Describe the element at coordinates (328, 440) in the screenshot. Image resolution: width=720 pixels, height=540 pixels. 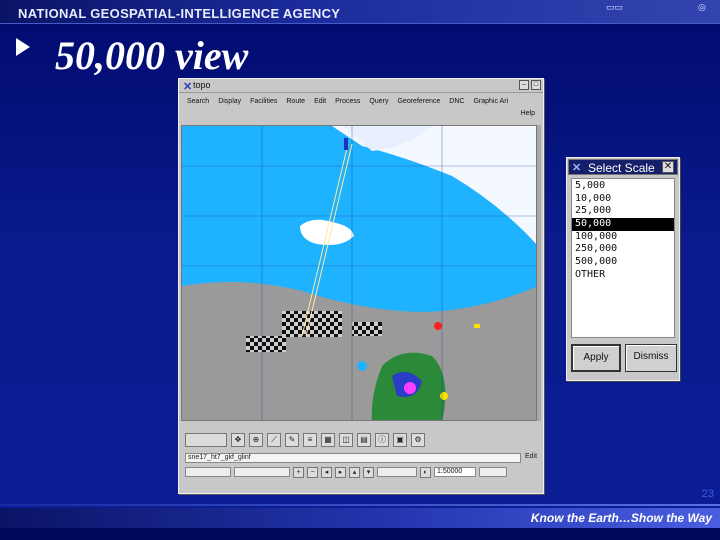
I see `chart-icon: ▦` at that location.